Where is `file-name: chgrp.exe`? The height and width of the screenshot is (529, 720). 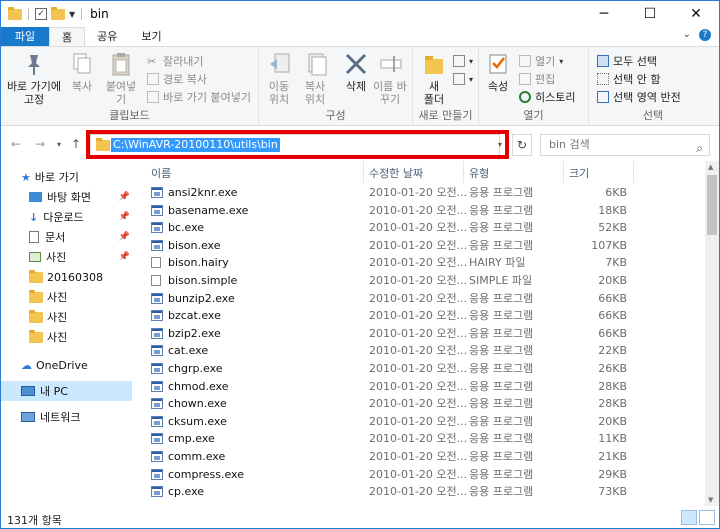
file-name: chgrp.exe is located at coordinates (195, 368).